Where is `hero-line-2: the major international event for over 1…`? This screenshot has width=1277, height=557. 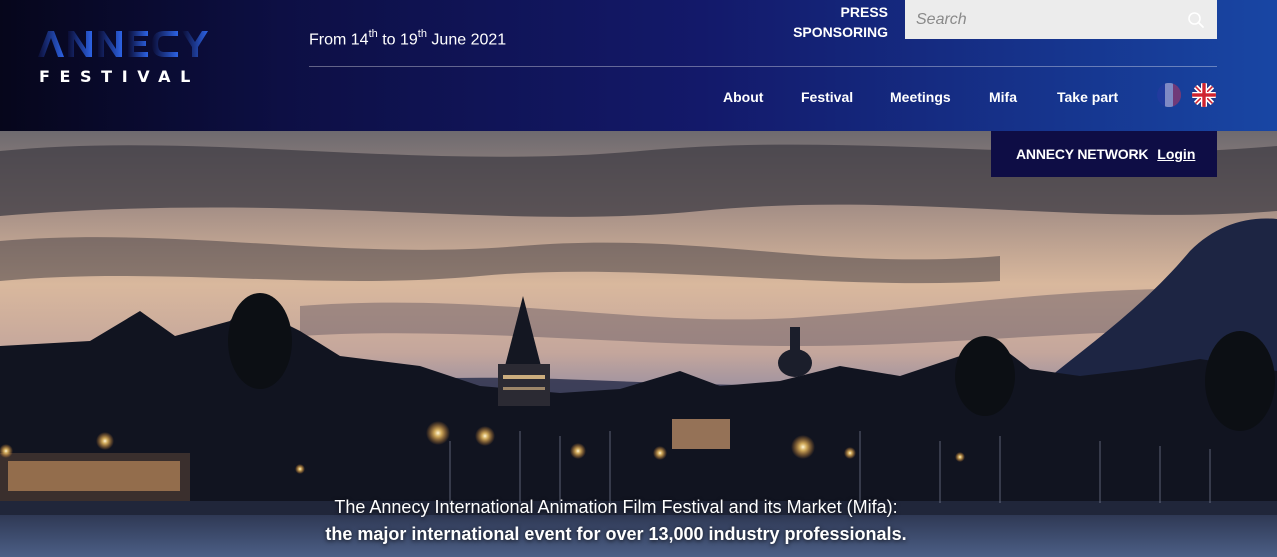 hero-line-2: the major international event for over 1… is located at coordinates (616, 534).